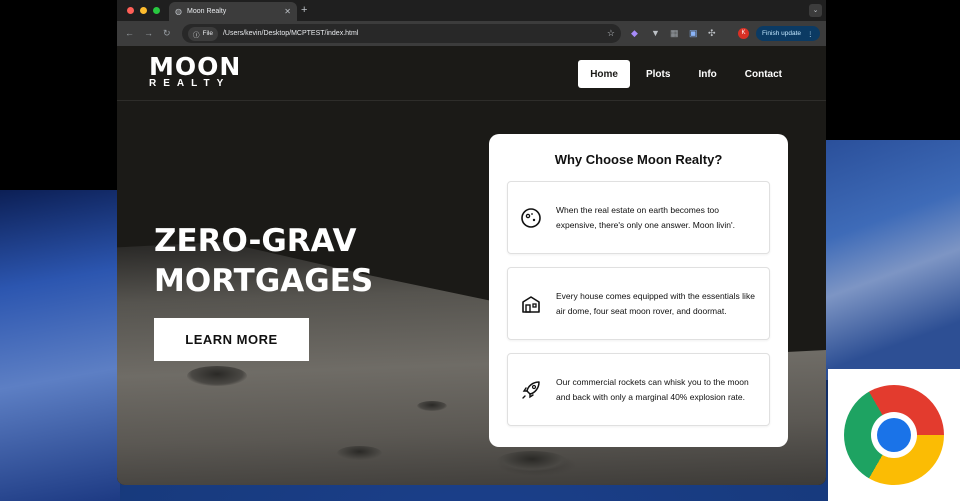 The height and width of the screenshot is (501, 960). I want to click on globe-icon: ◍, so click(178, 11).